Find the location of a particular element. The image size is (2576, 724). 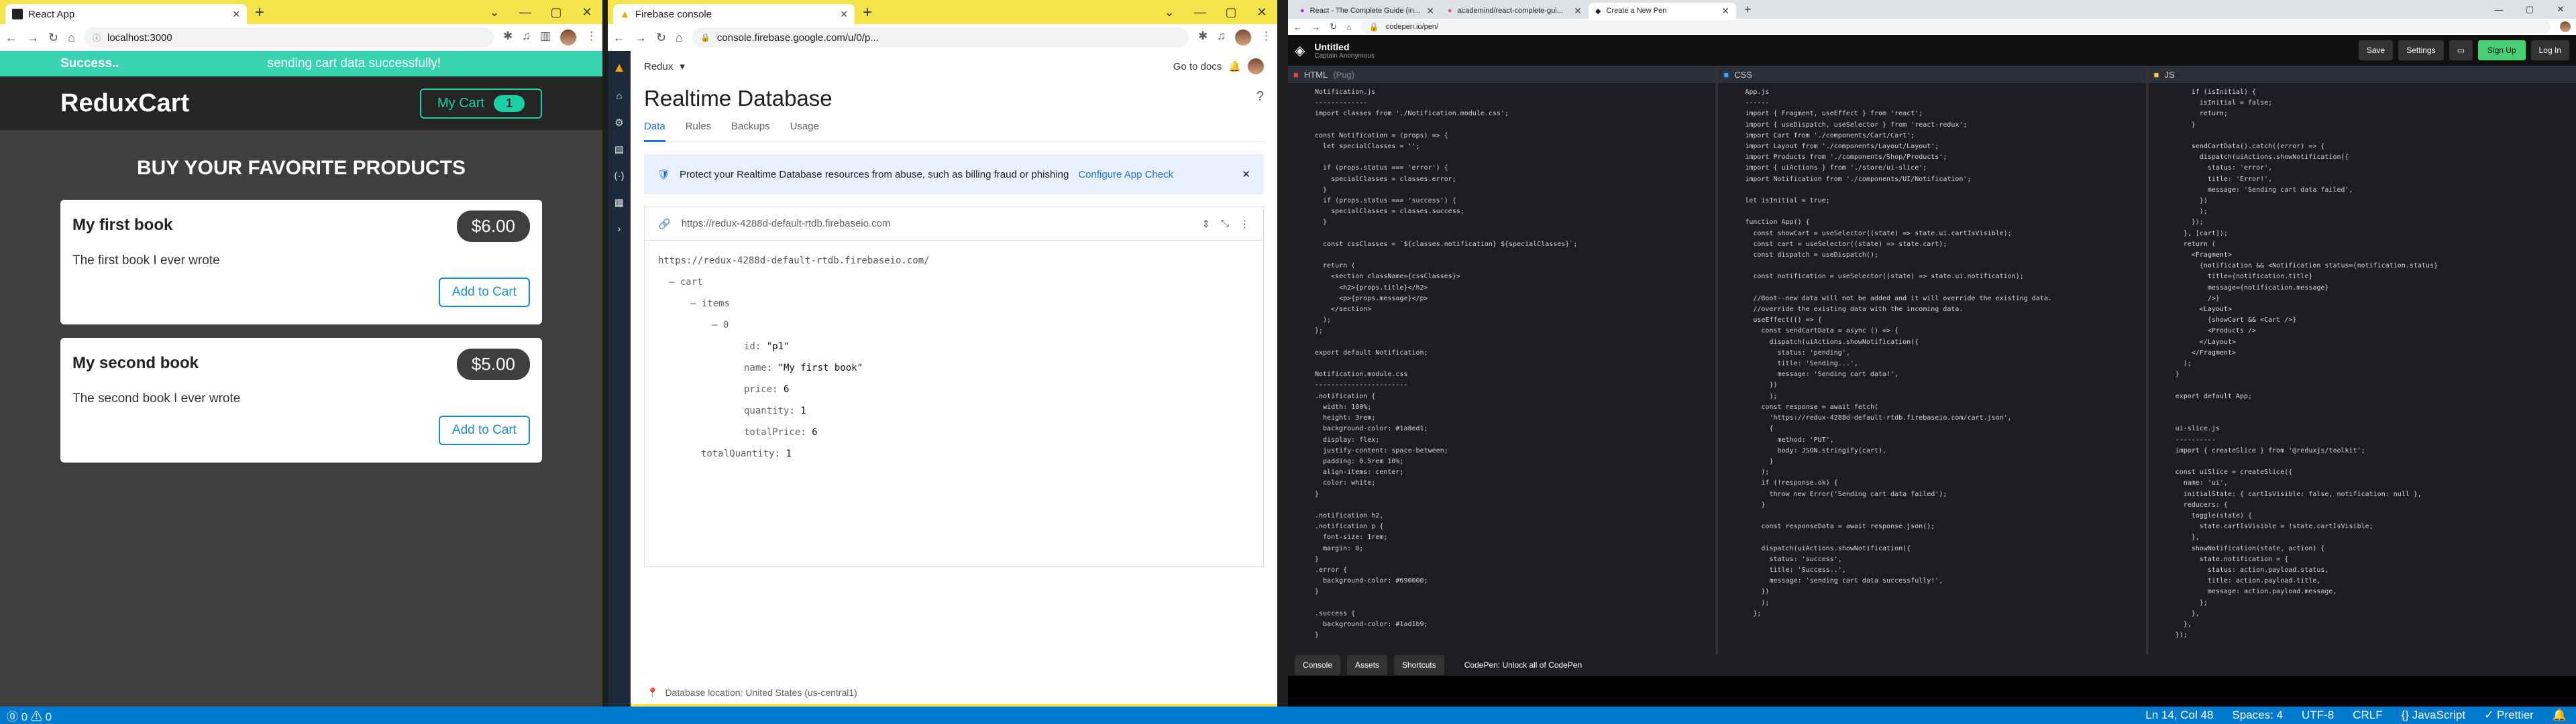

tab-github: ● academind/react-complete-gui... ✕ is located at coordinates (1515, 11).